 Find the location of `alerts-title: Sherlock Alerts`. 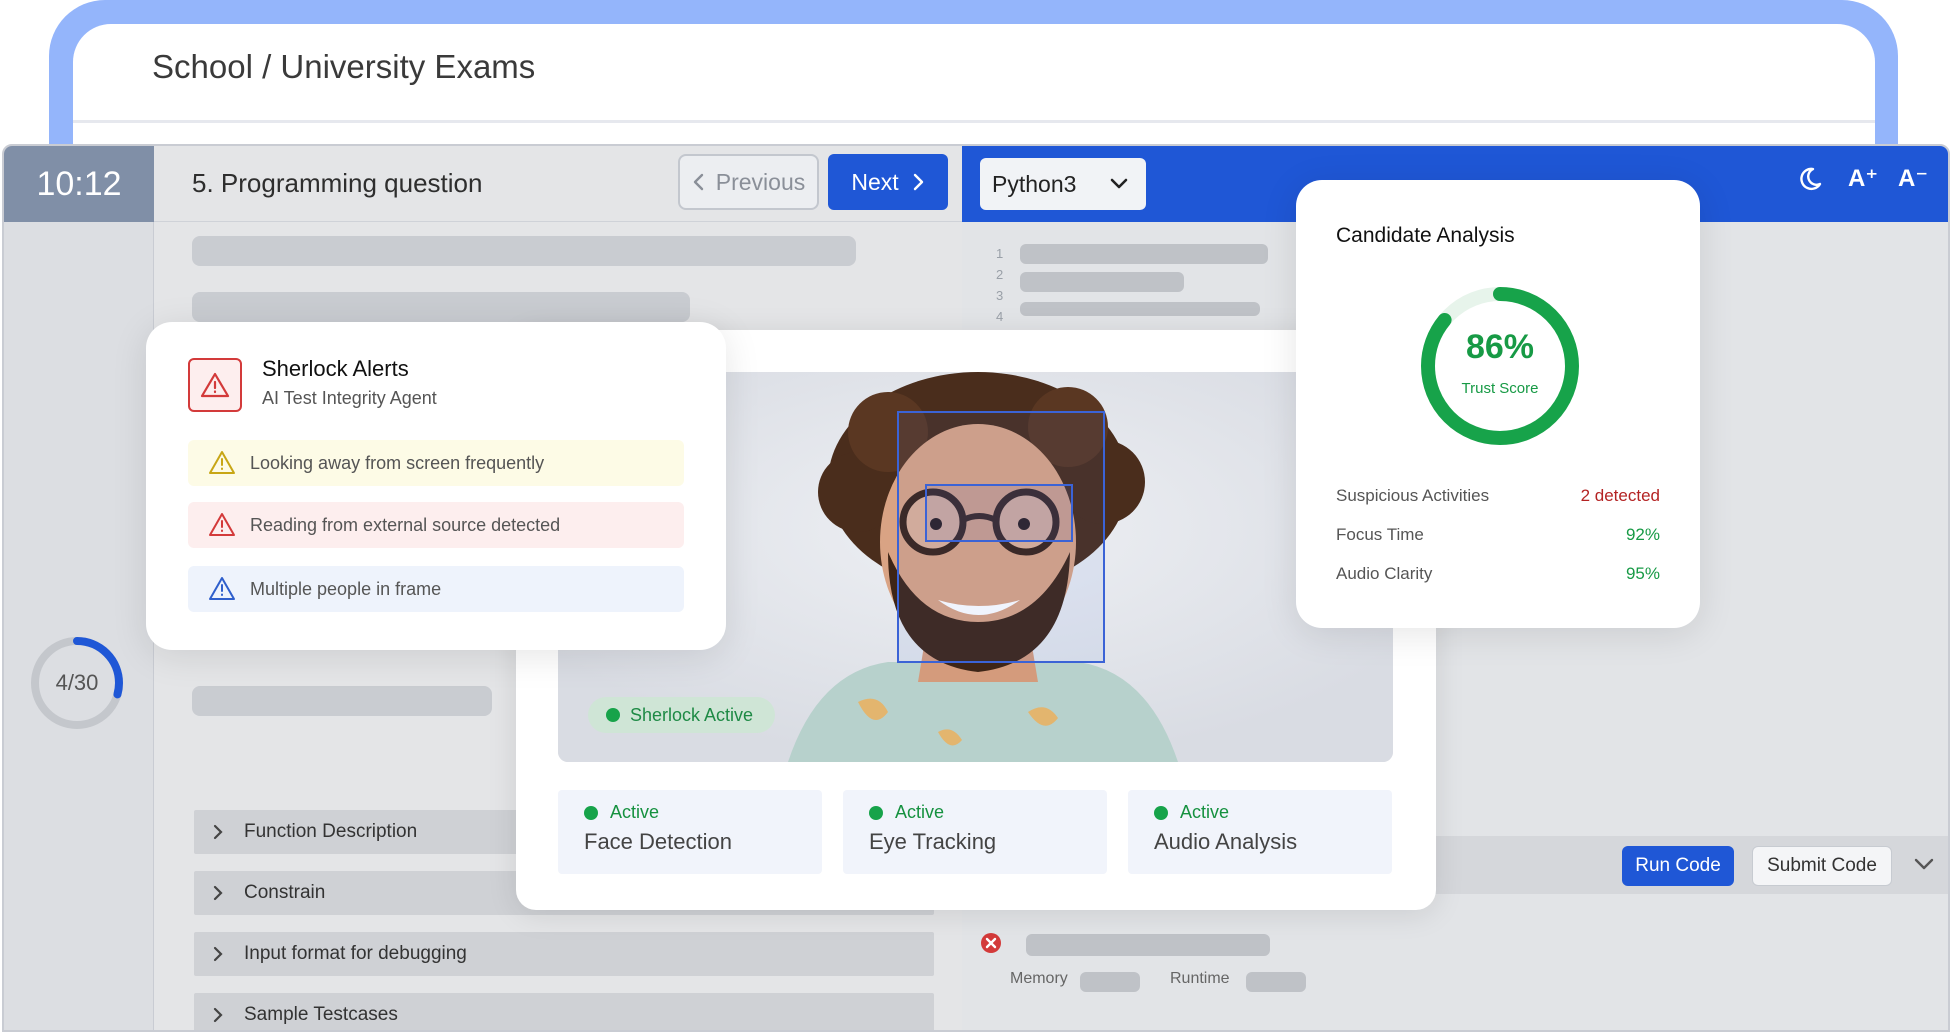

alerts-title: Sherlock Alerts is located at coordinates (335, 368).